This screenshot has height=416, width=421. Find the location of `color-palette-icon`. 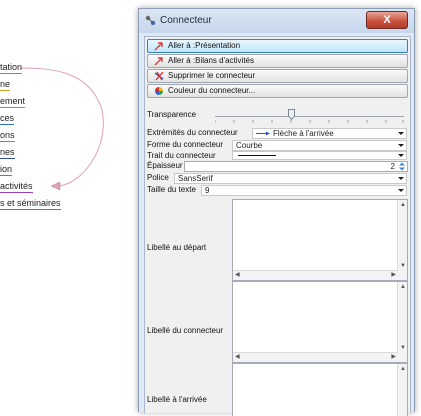

color-palette-icon is located at coordinates (159, 91).